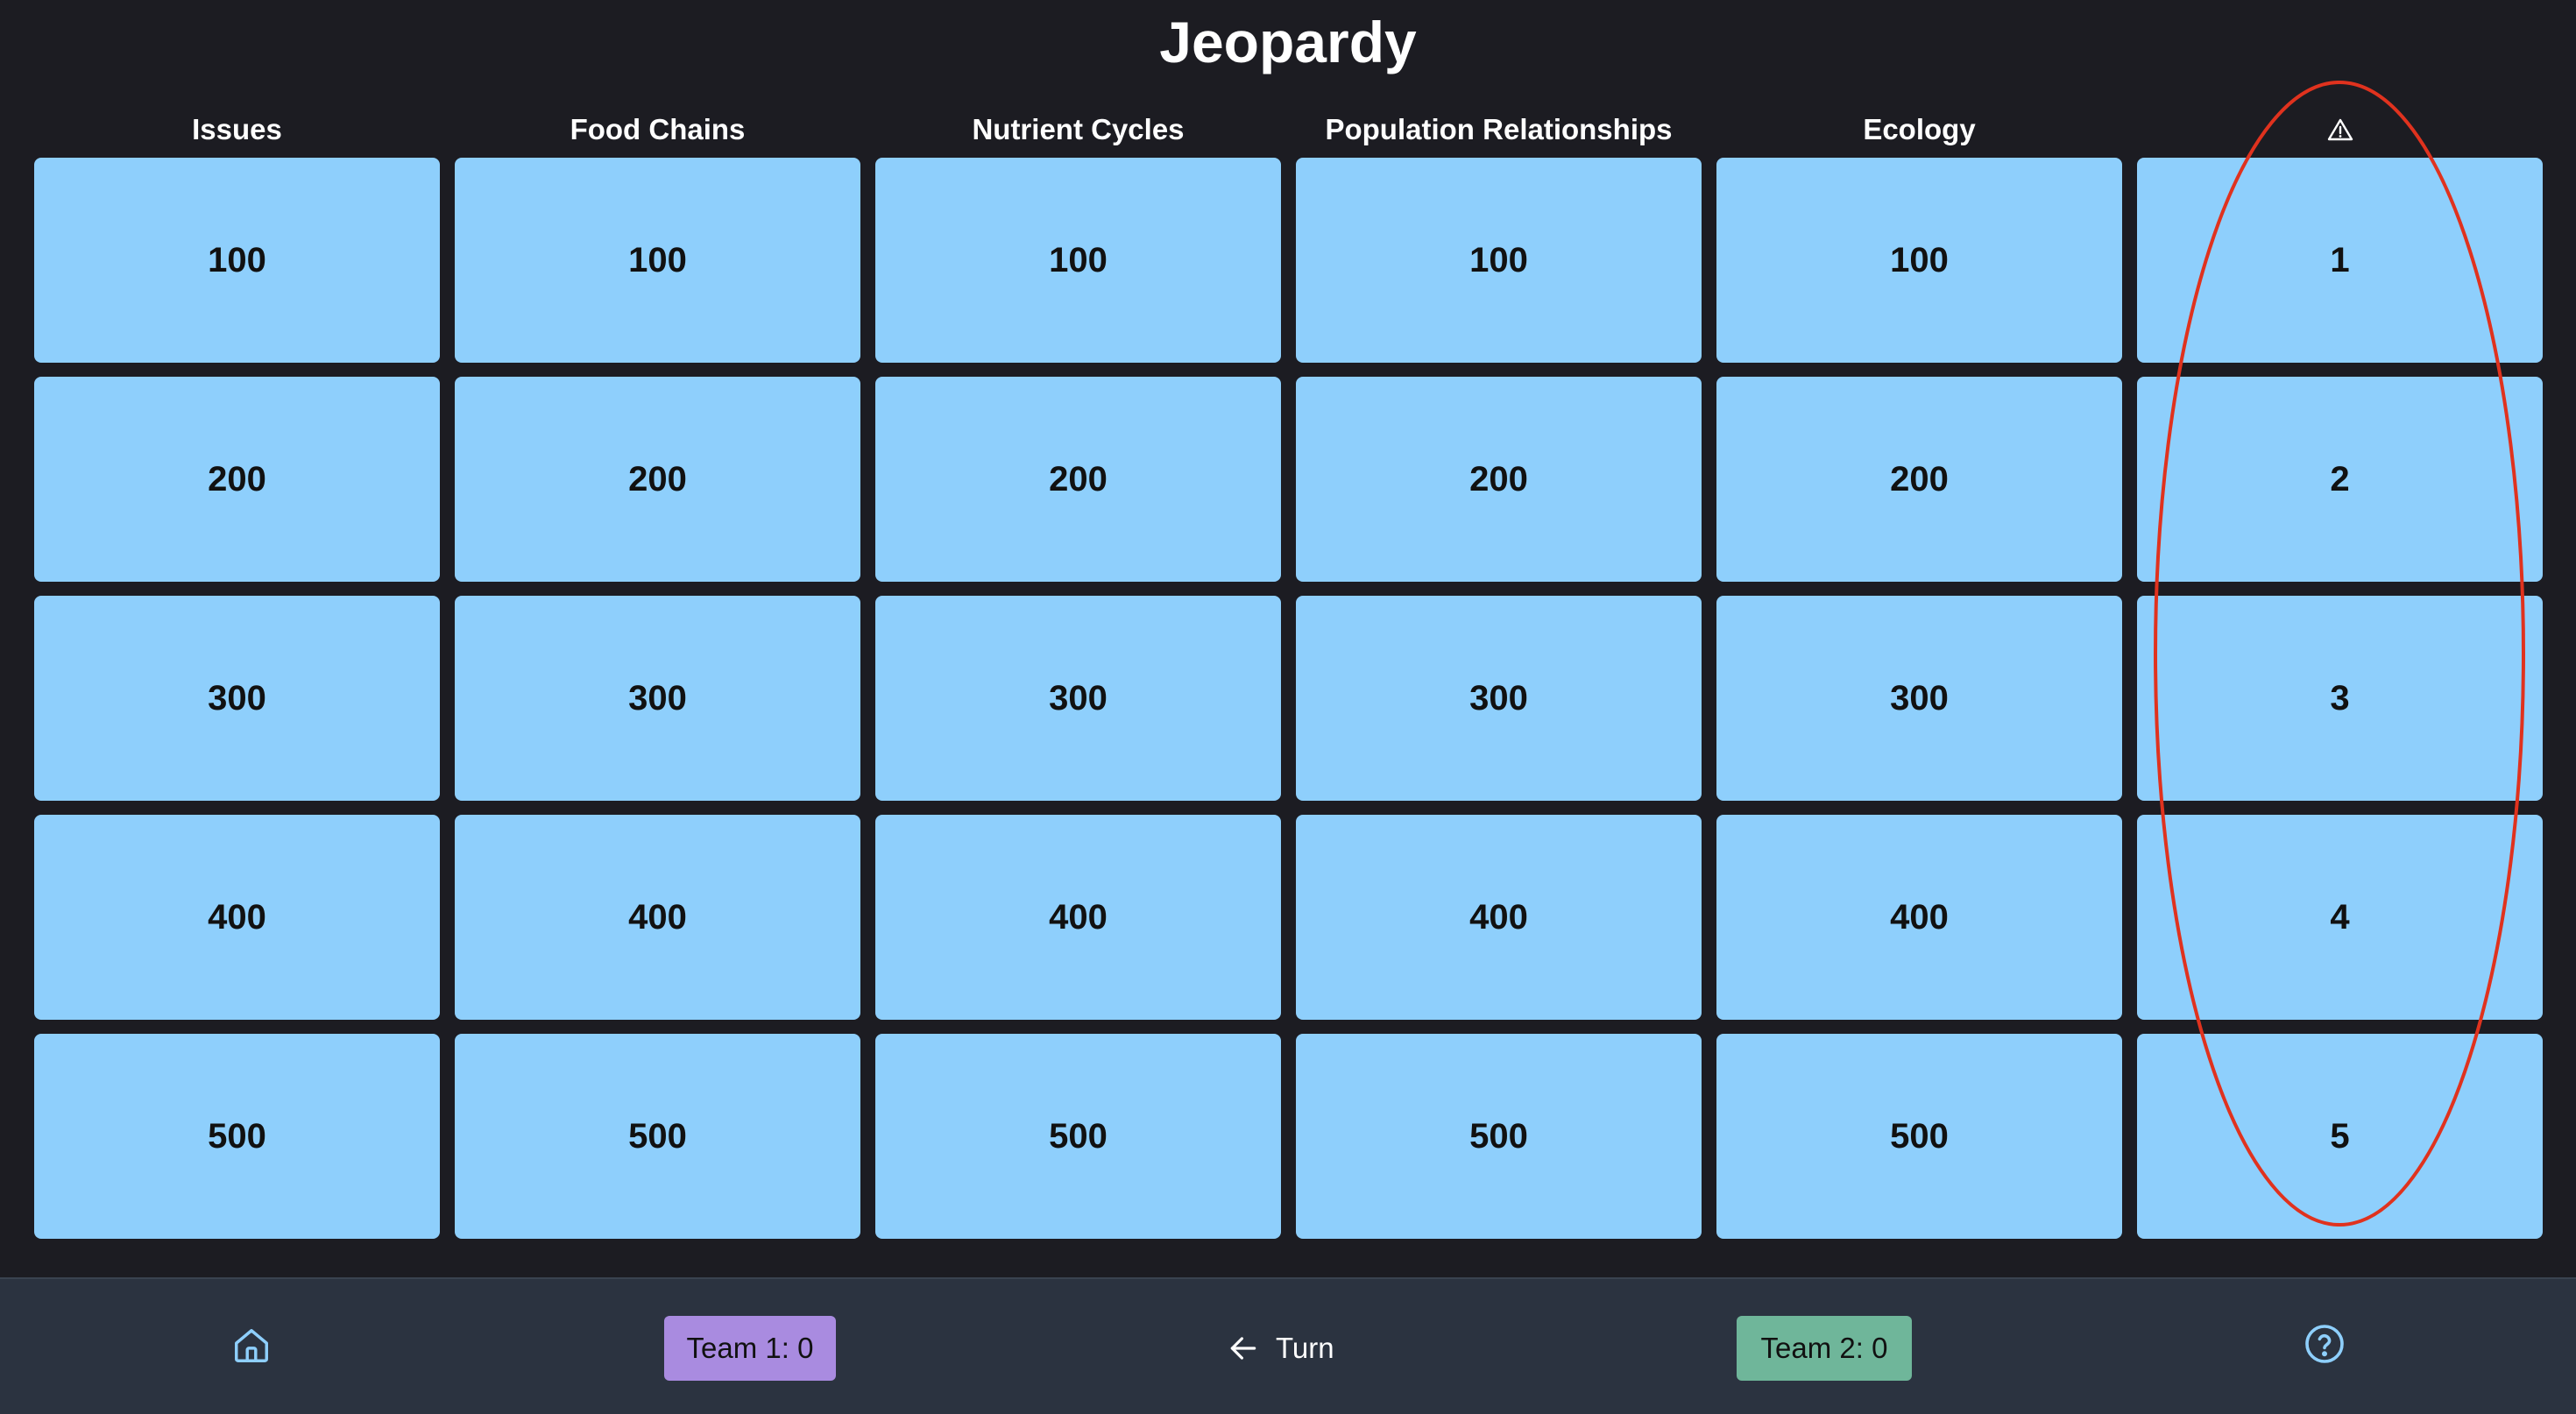 The height and width of the screenshot is (1414, 2576). Describe the element at coordinates (657, 480) in the screenshot. I see `question-tile-food-chains-200: 200` at that location.